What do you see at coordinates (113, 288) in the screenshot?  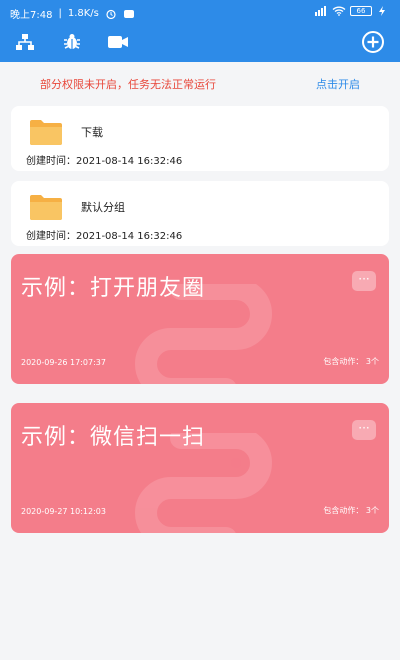 I see `task-title: 示例：打开朋友圈` at bounding box center [113, 288].